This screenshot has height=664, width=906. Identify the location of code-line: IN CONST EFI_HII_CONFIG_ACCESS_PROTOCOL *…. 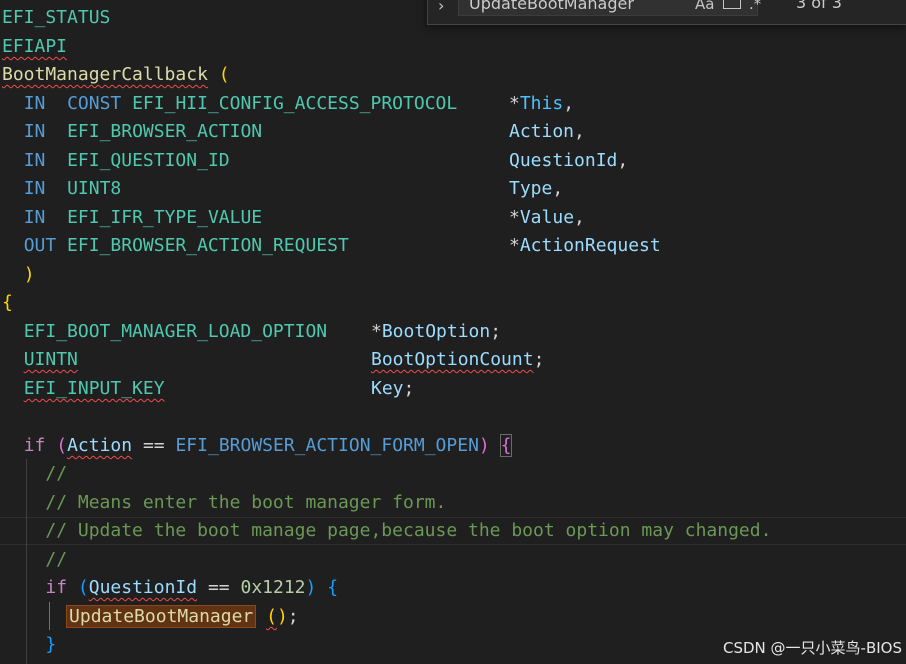
(299, 103).